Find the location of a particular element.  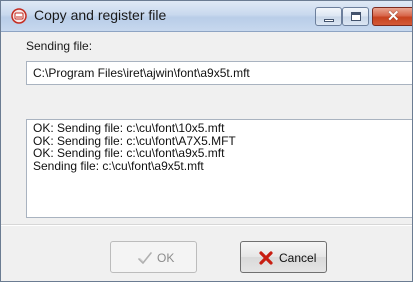

minimize-button is located at coordinates (328, 16).